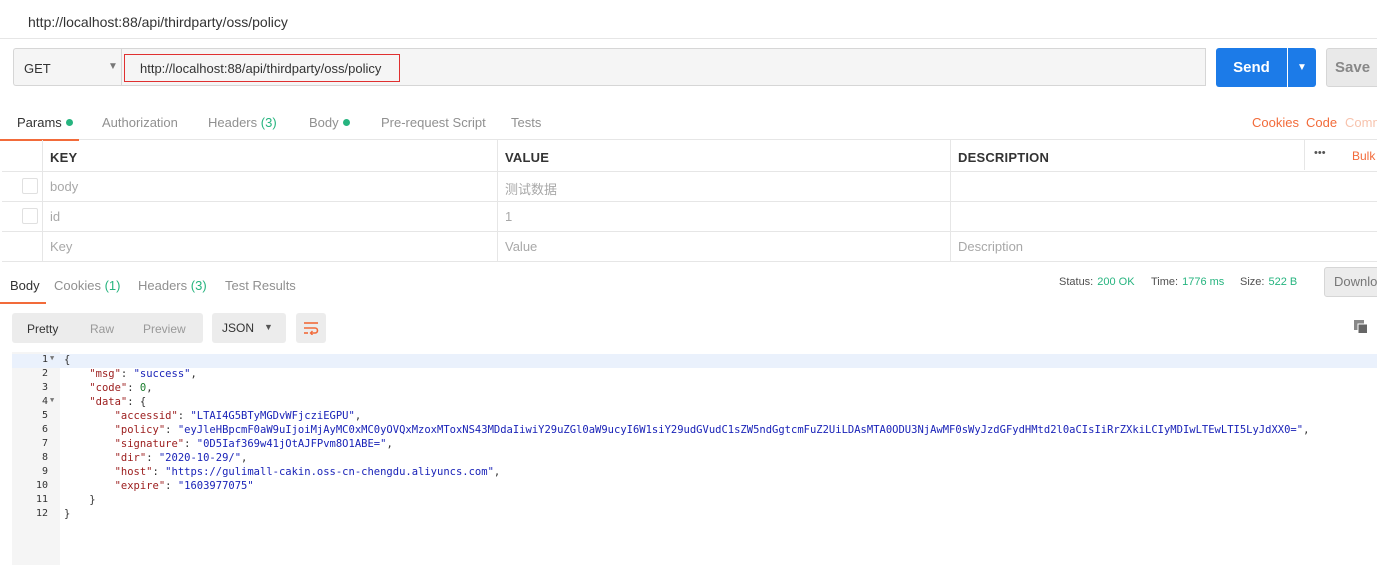 The height and width of the screenshot is (565, 1377). Describe the element at coordinates (1363, 156) in the screenshot. I see `bulk-edit-link: Bulk` at that location.